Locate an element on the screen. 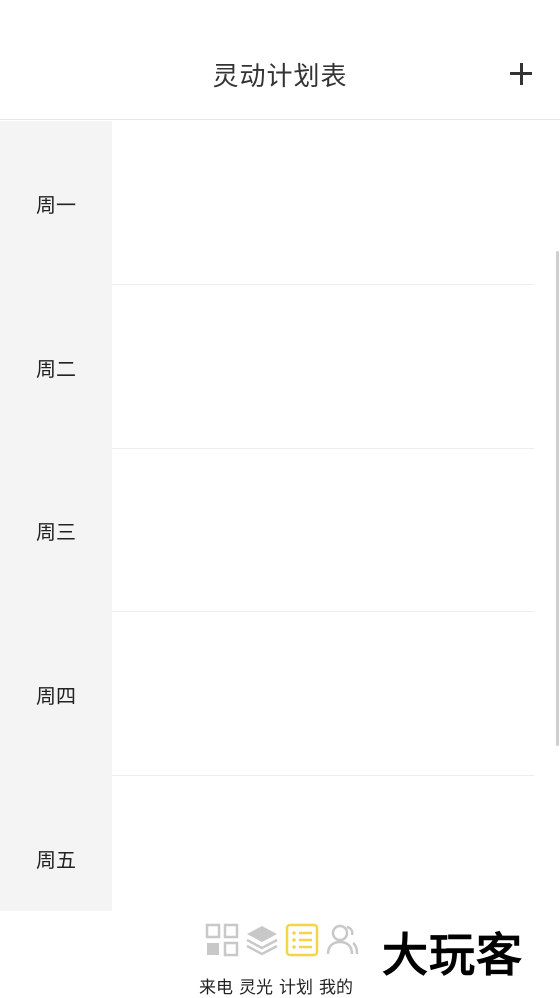 This screenshot has width=560, height=998. watermark-logo: 大玩客 is located at coordinates (452, 955).